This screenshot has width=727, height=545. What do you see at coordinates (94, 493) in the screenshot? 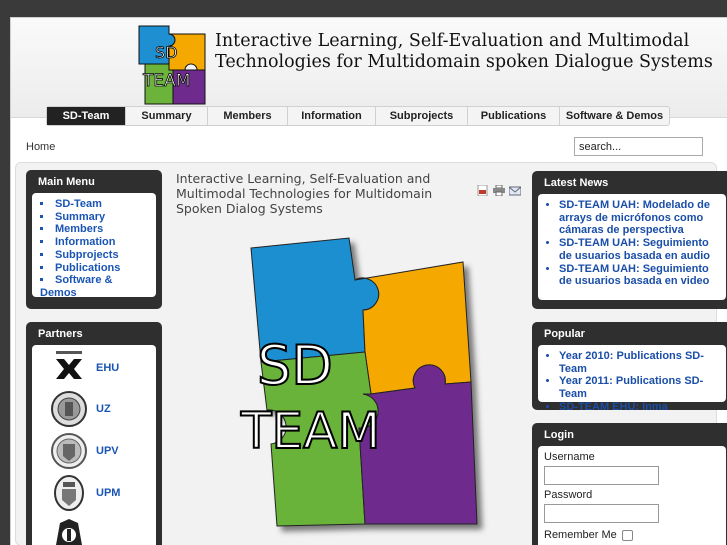
I see `partner-upm: UPM` at bounding box center [94, 493].